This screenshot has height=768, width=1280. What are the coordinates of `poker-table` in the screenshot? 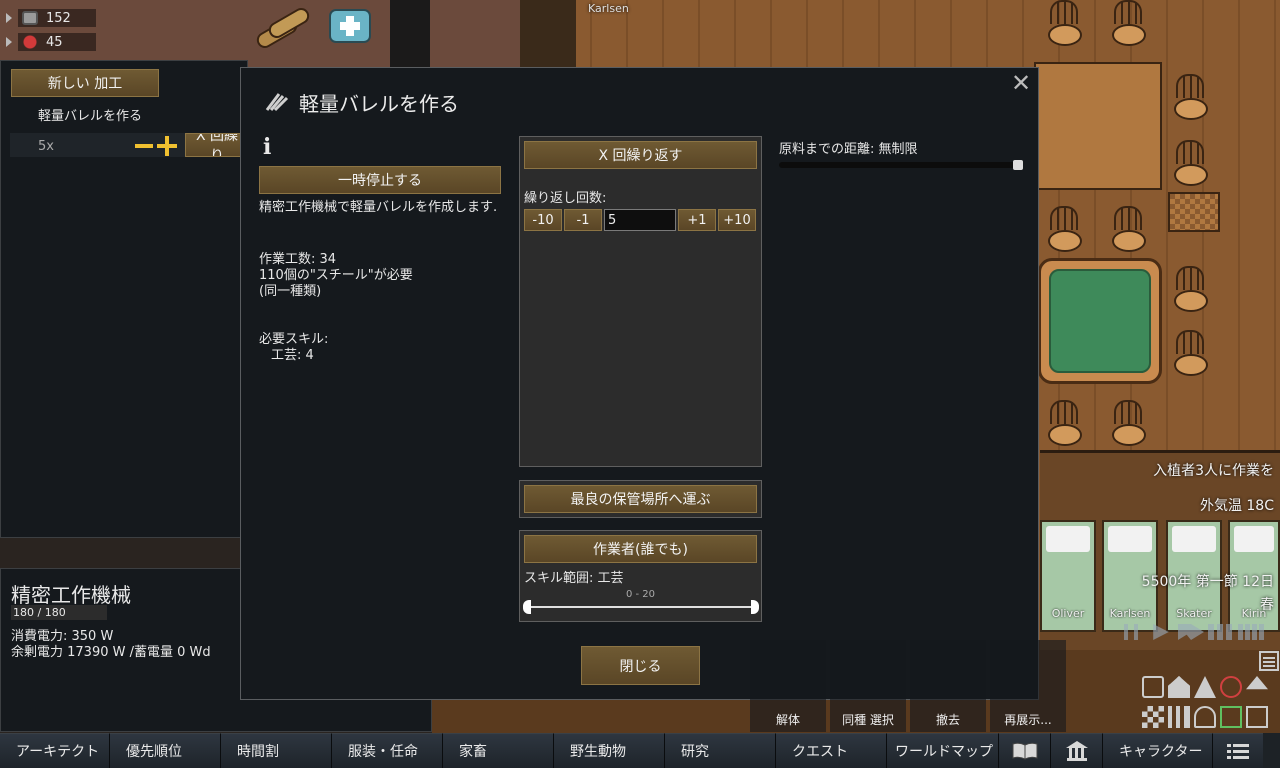 It's located at (1100, 321).